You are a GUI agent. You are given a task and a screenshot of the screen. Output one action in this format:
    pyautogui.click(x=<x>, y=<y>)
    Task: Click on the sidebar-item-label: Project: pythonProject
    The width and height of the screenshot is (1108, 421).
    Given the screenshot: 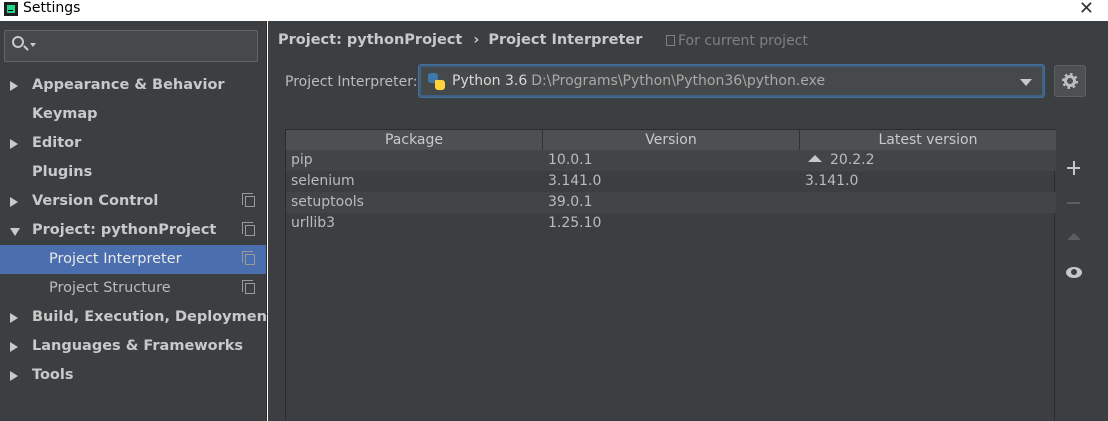 What is the action you would take?
    pyautogui.click(x=124, y=230)
    